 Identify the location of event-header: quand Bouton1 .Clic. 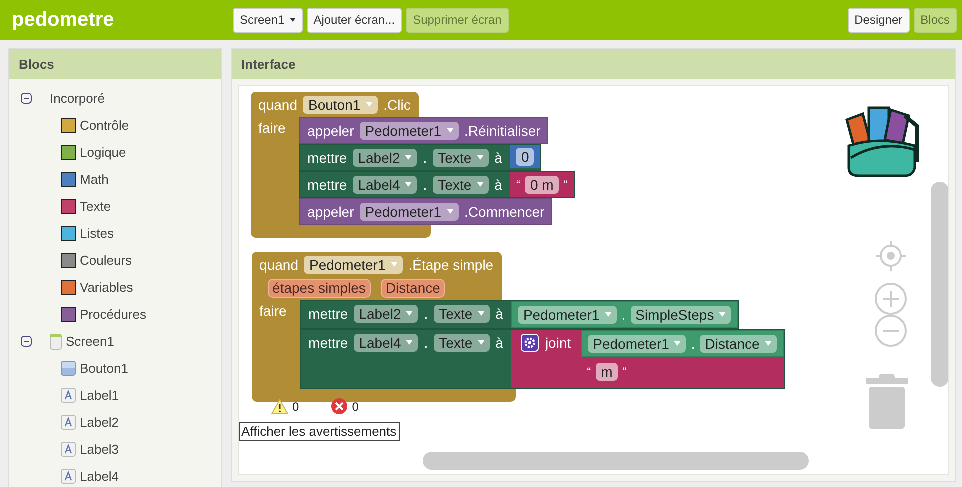
(334, 104).